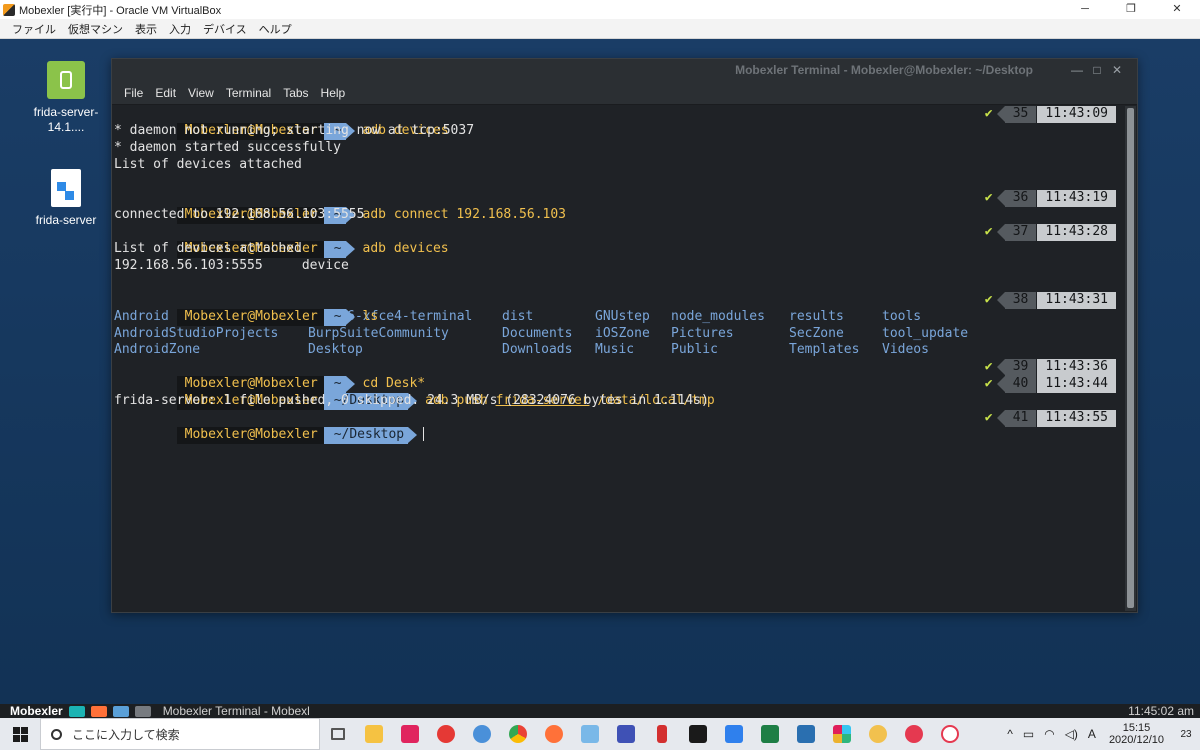 This screenshot has width=1200, height=750. Describe the element at coordinates (248, 93) in the screenshot. I see `terminal-menu-terminal: Terminal` at that location.